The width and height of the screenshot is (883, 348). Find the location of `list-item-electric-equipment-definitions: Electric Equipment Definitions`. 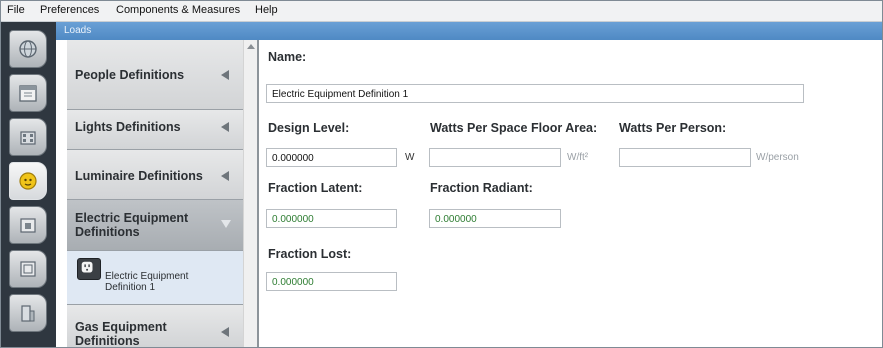

list-item-electric-equipment-definitions: Electric Equipment Definitions is located at coordinates (155, 225).